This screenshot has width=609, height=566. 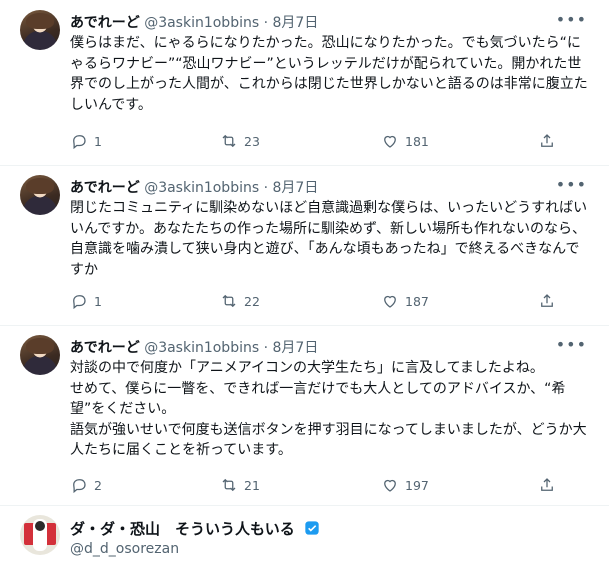 I want to click on tweet-actions: 1 22 187, so click(x=320, y=302).